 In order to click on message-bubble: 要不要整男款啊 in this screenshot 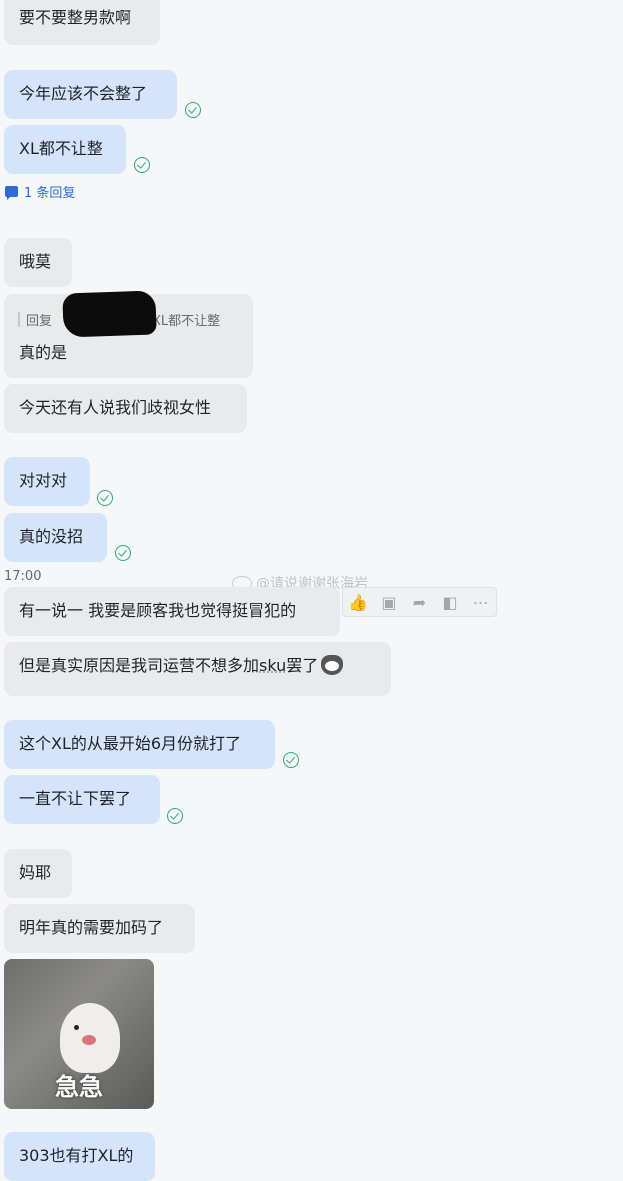, I will do `click(82, 22)`.